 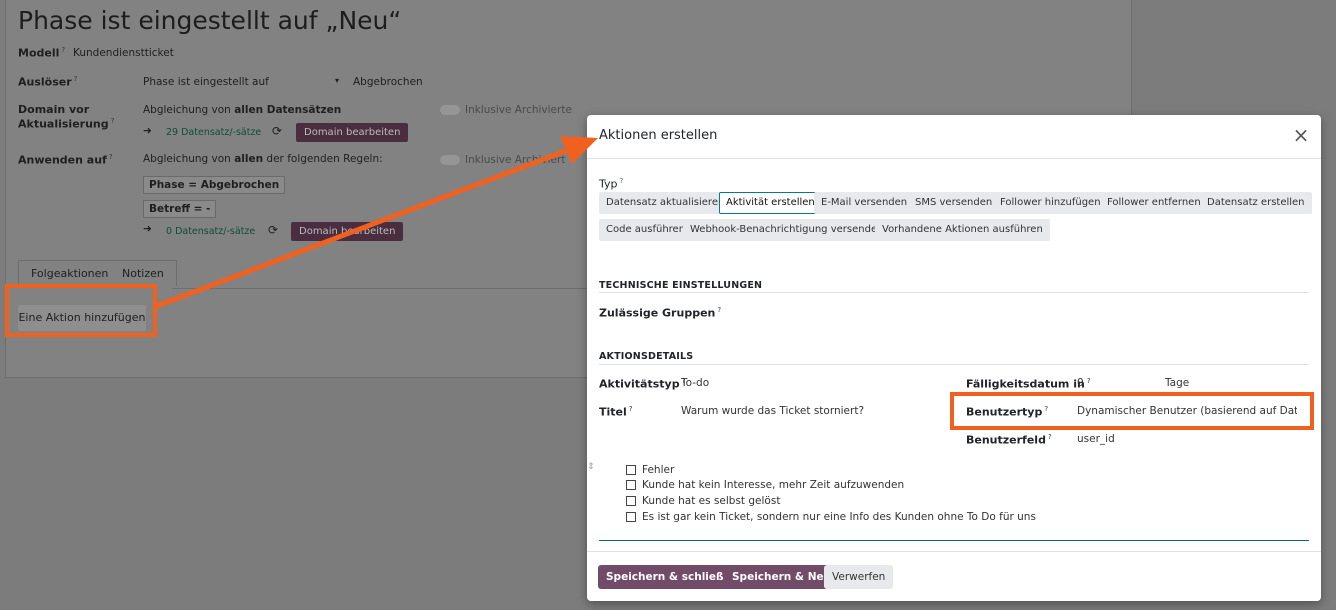 I want to click on annotation-arrow, so click(x=376, y=222).